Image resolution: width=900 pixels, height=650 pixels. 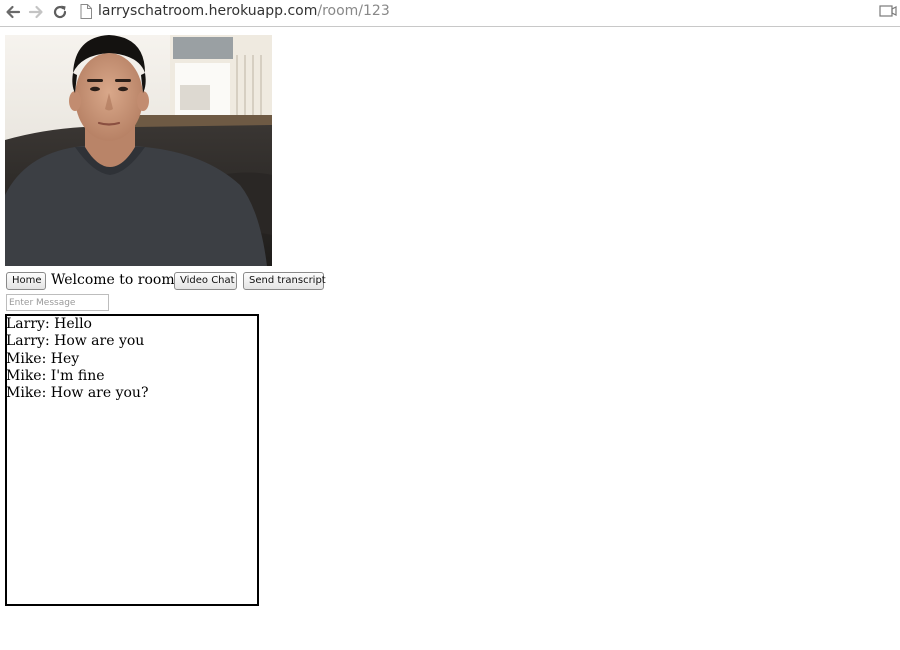 What do you see at coordinates (208, 11) in the screenshot?
I see `url-host: larryschatroom.herokuapp.com` at bounding box center [208, 11].